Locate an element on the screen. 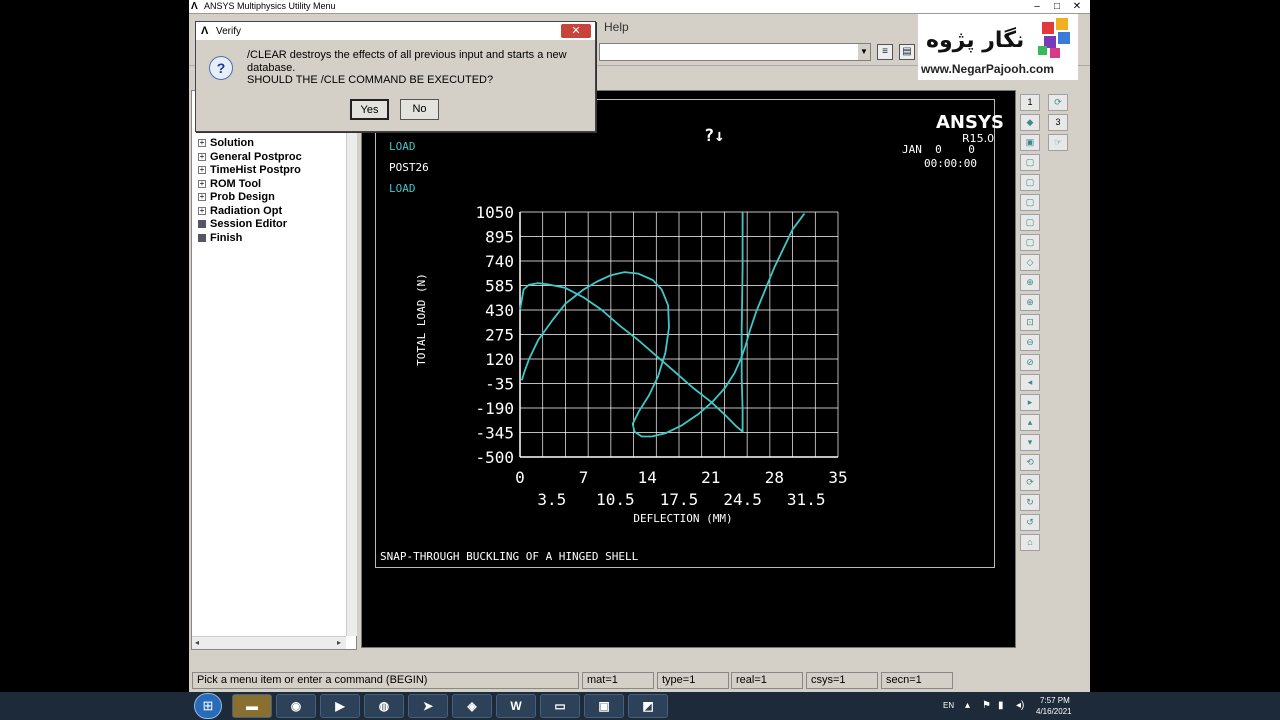 This screenshot has height=720, width=1280. tree-item-session-editor: Session Editor is located at coordinates (250, 225).